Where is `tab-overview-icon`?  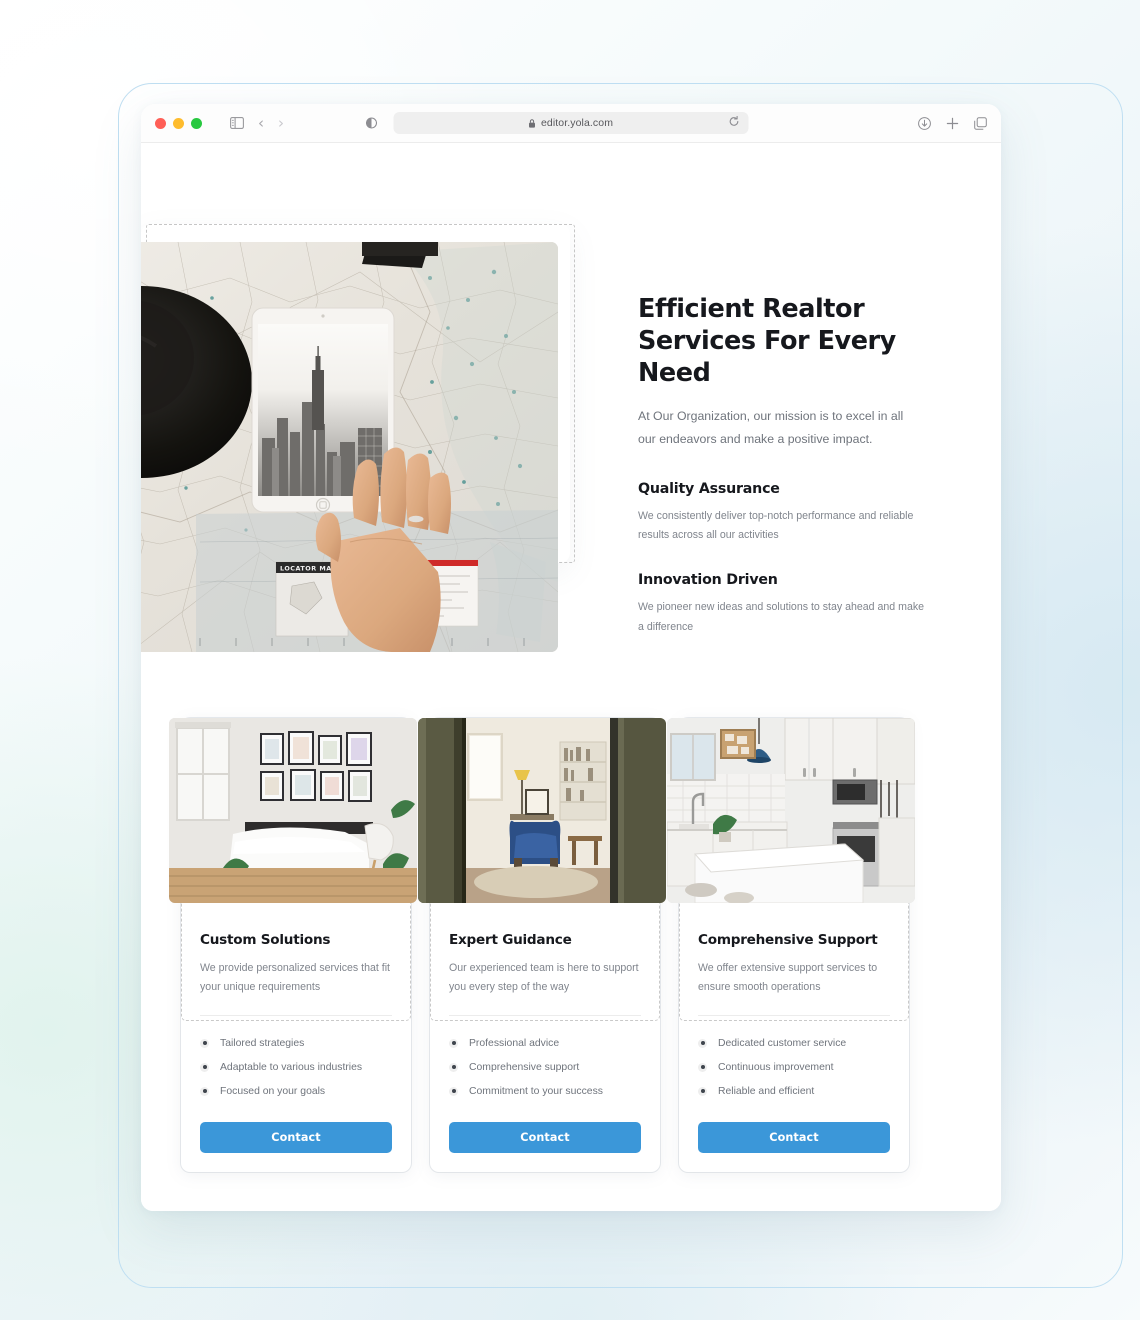
tab-overview-icon is located at coordinates (980, 123).